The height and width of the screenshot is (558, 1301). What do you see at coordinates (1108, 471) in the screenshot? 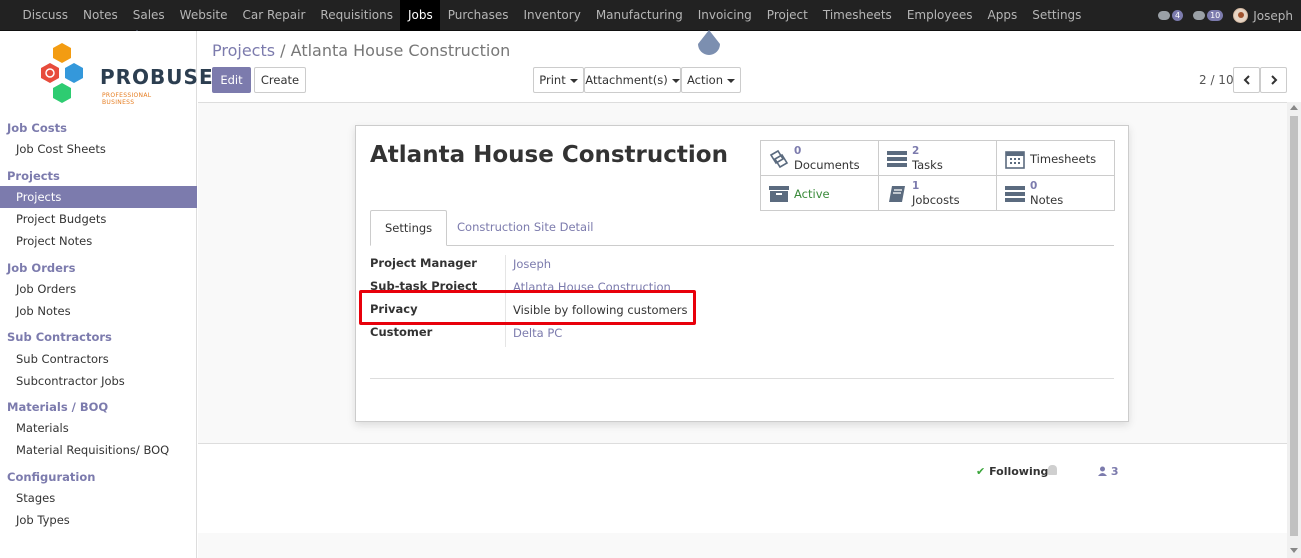
I see `followers-button: 3` at bounding box center [1108, 471].